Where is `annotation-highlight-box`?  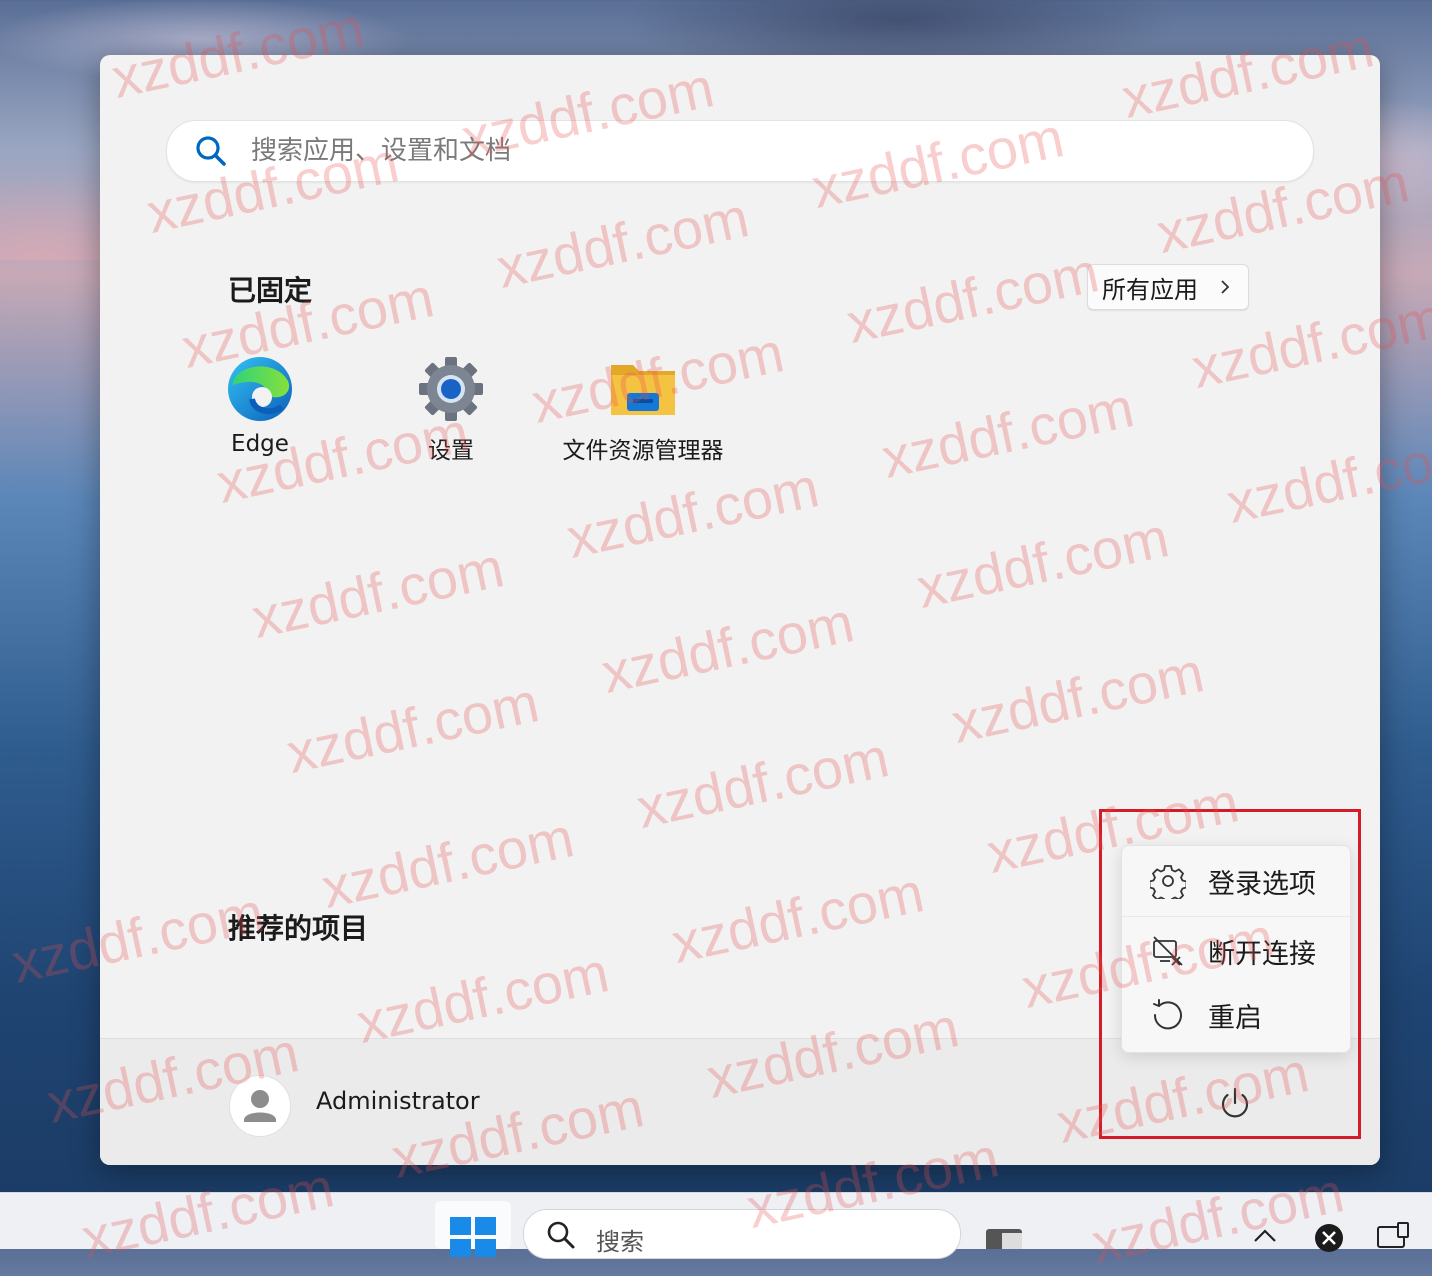
annotation-highlight-box is located at coordinates (1230, 974).